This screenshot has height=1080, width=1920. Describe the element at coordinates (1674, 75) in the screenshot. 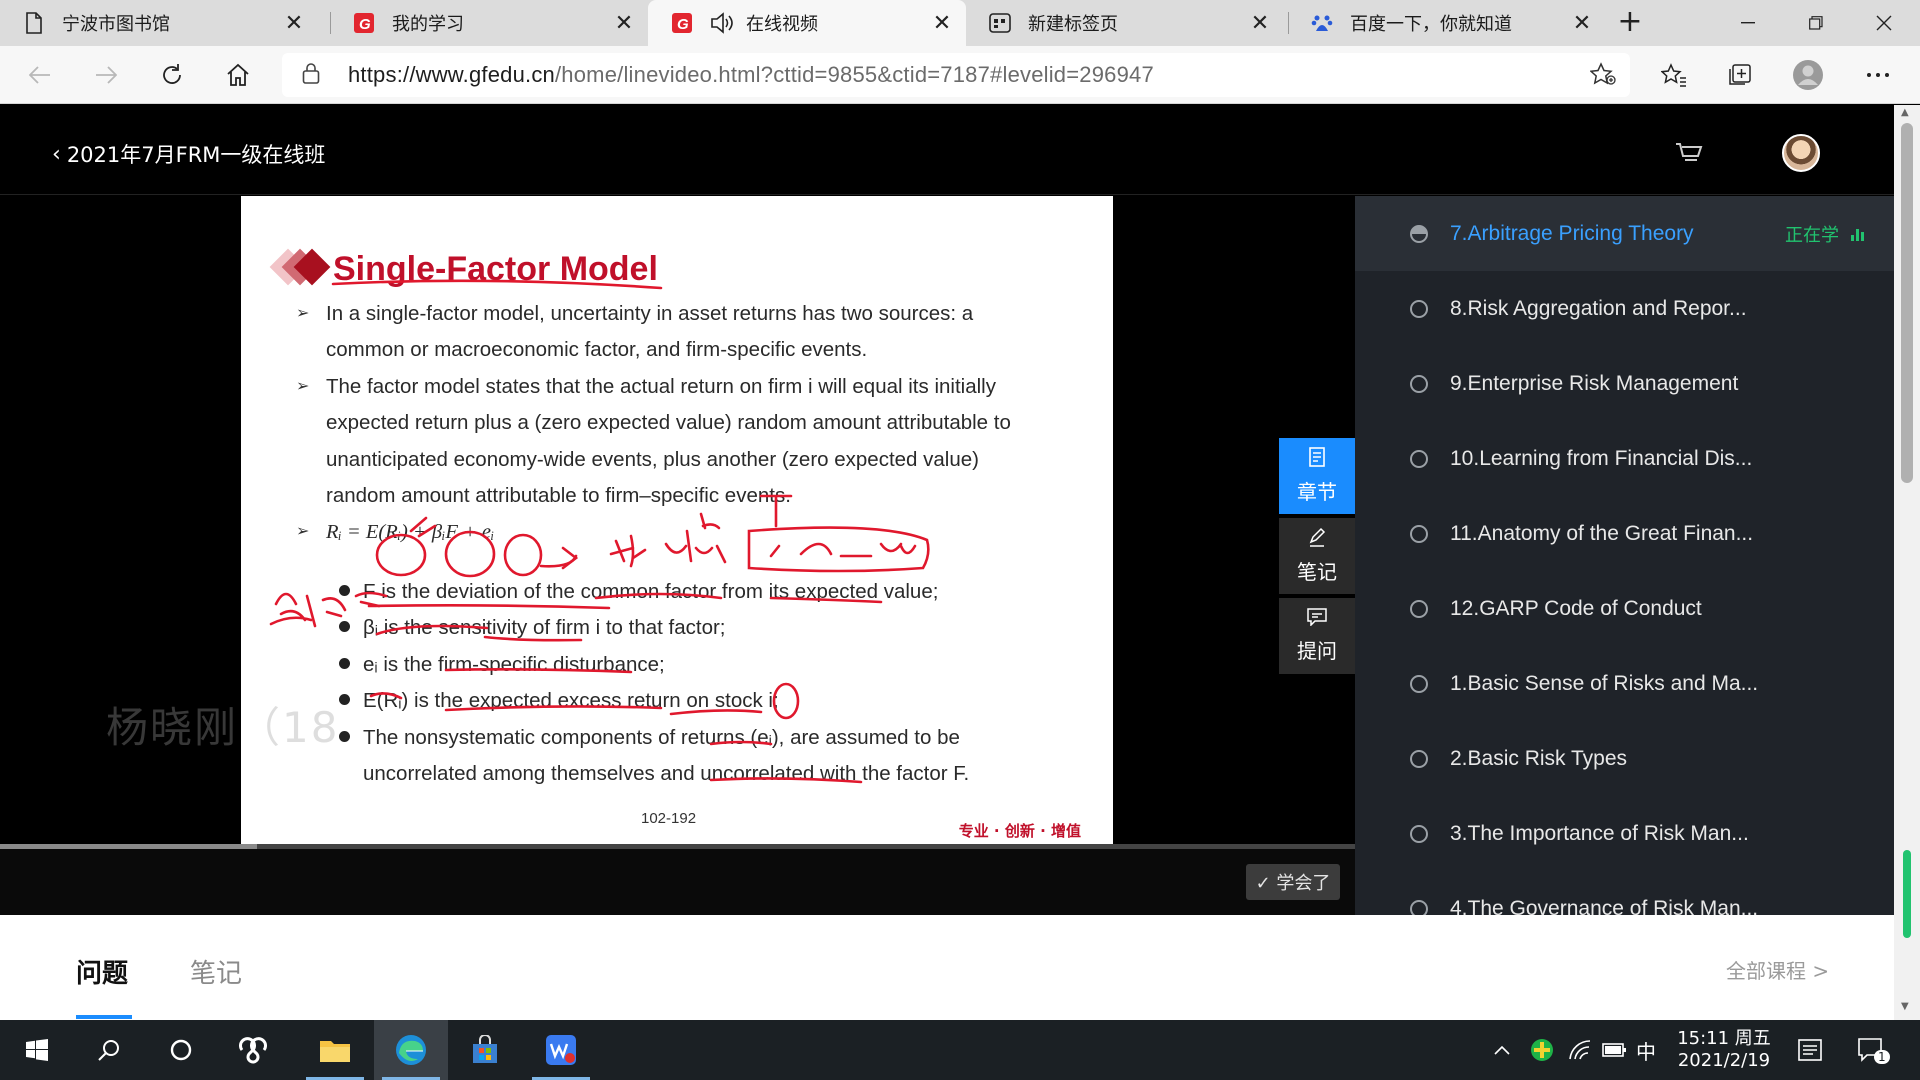

I see `favorites-button` at that location.